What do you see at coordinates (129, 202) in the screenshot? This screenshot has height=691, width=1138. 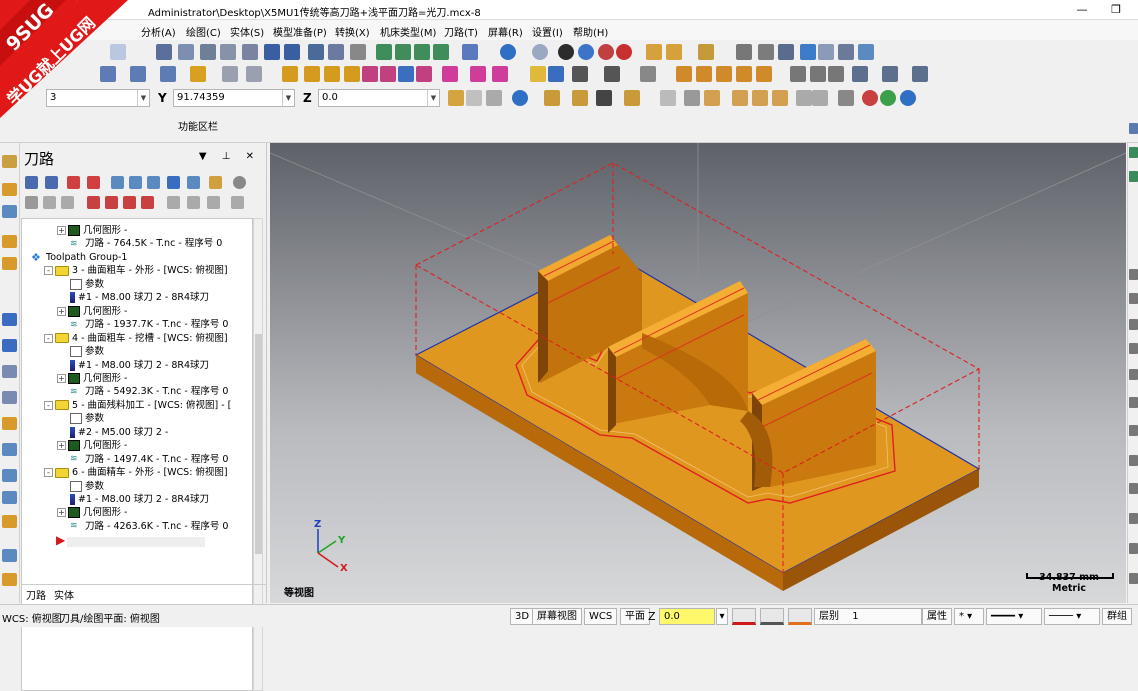 I see `insert-arrow-icon` at bounding box center [129, 202].